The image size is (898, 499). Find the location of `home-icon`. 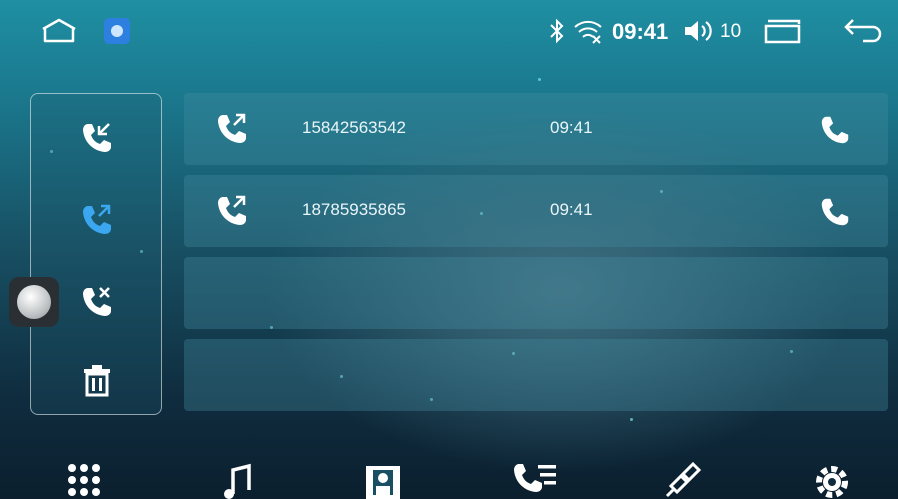

home-icon is located at coordinates (59, 33).